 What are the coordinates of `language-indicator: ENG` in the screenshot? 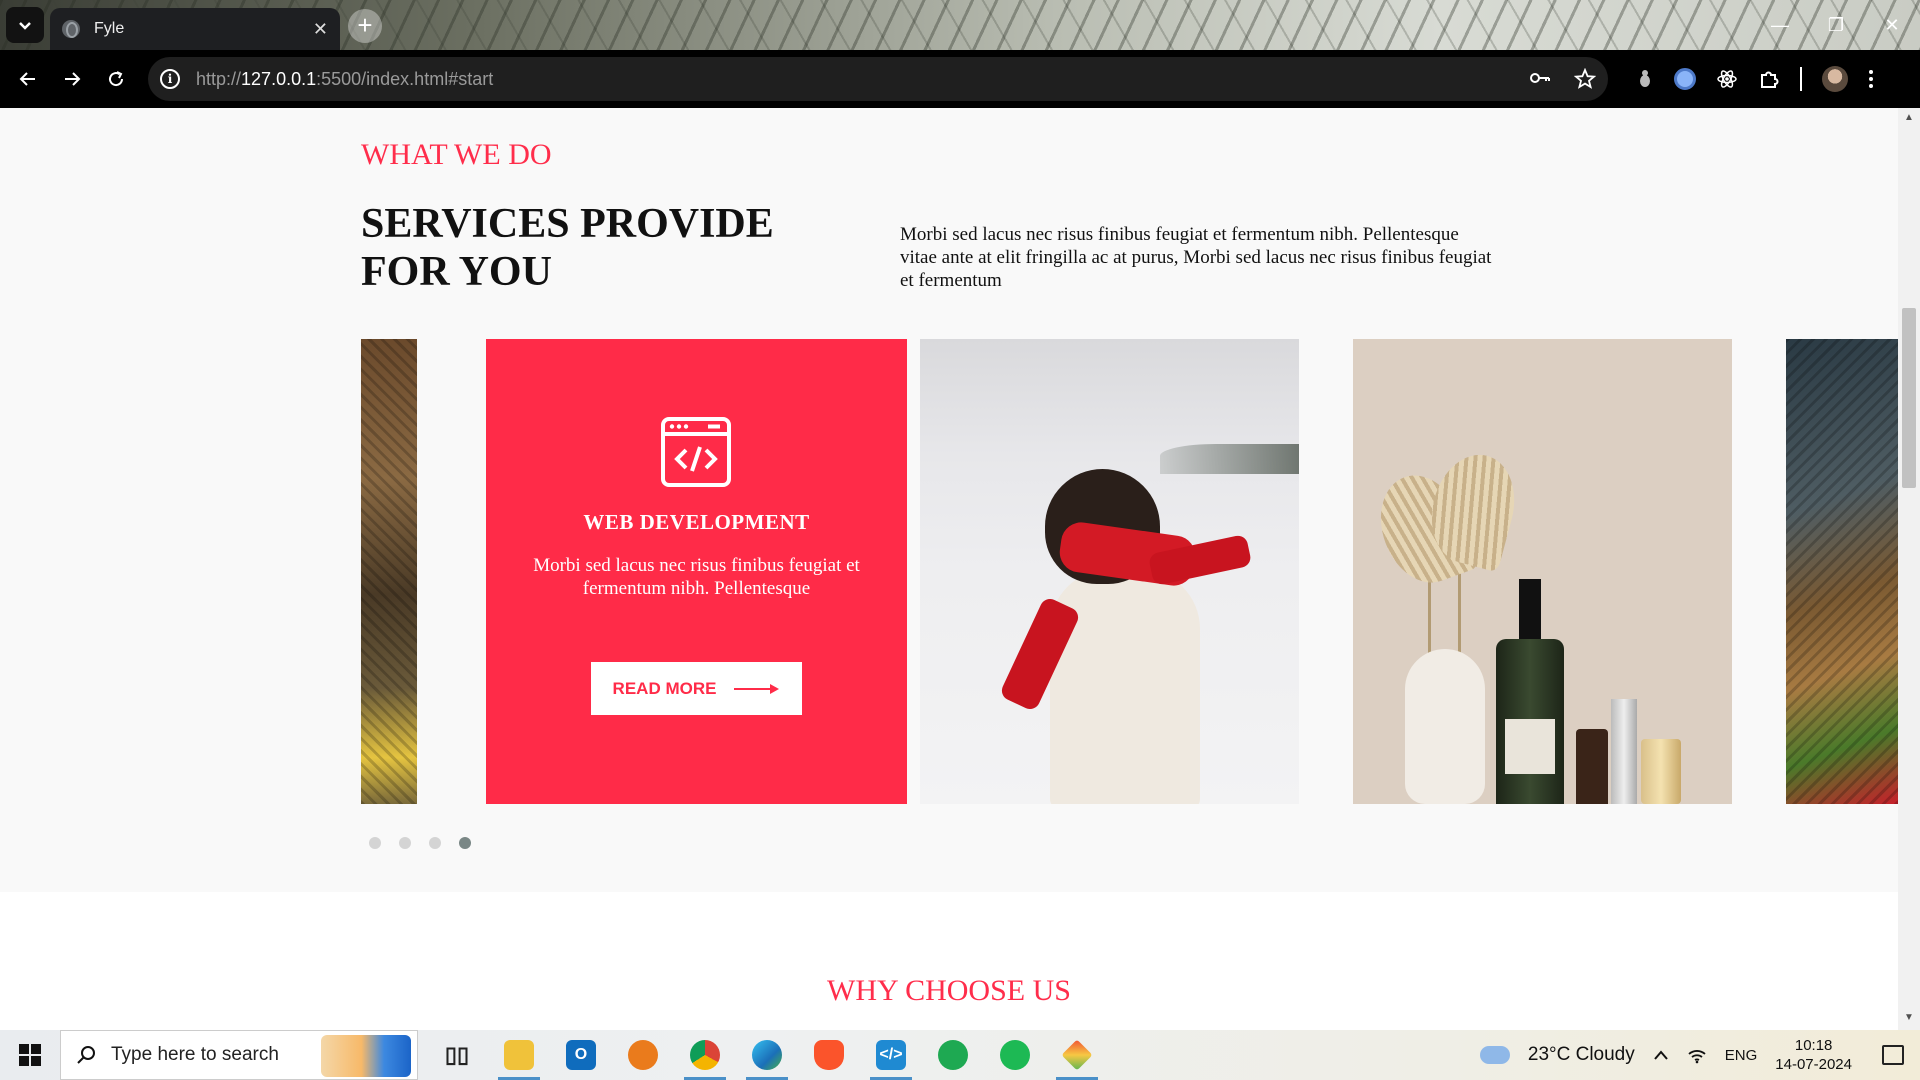 It's located at (1741, 1055).